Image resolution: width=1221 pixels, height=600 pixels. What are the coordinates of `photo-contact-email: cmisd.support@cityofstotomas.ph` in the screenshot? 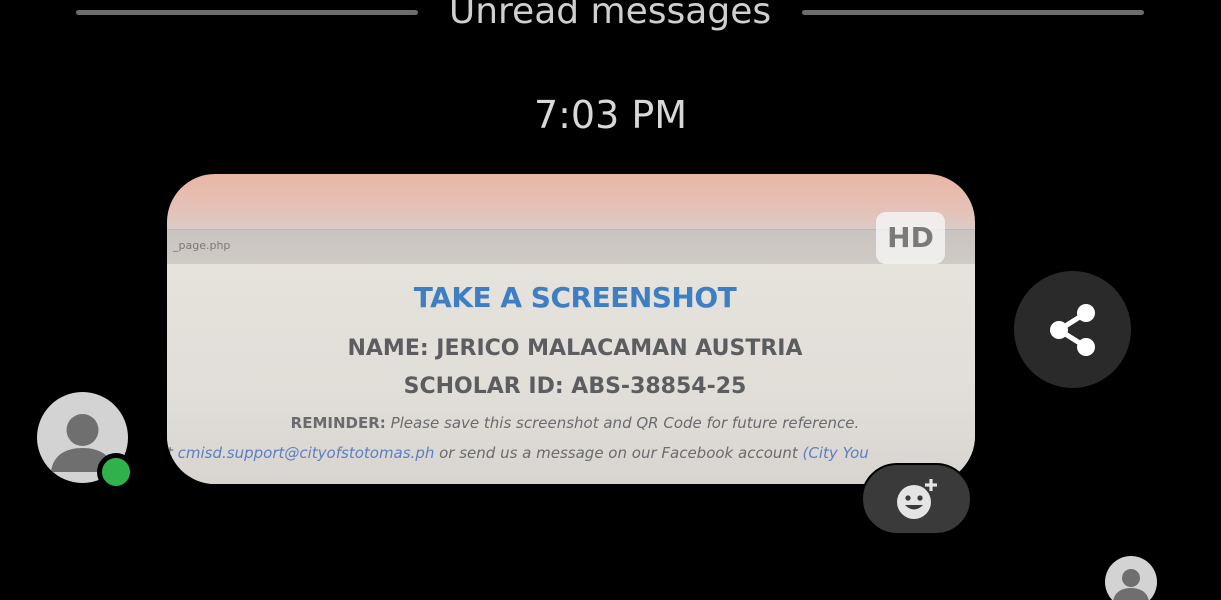 It's located at (306, 453).